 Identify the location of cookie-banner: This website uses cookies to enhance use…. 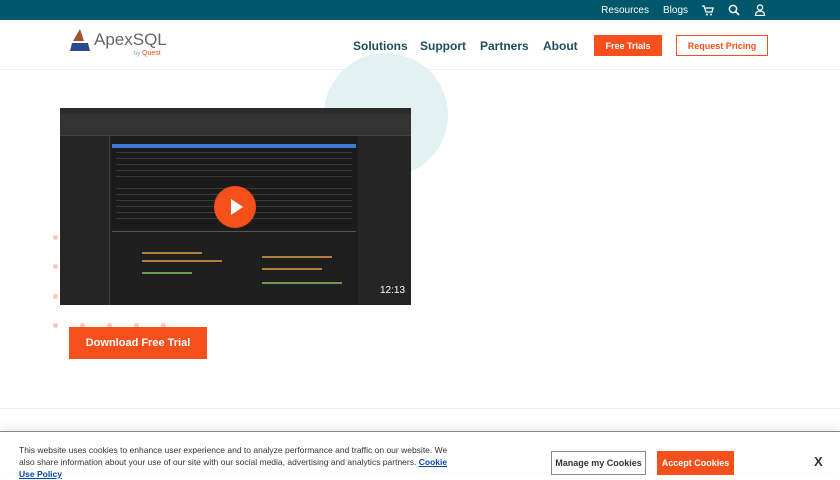
(420, 455).